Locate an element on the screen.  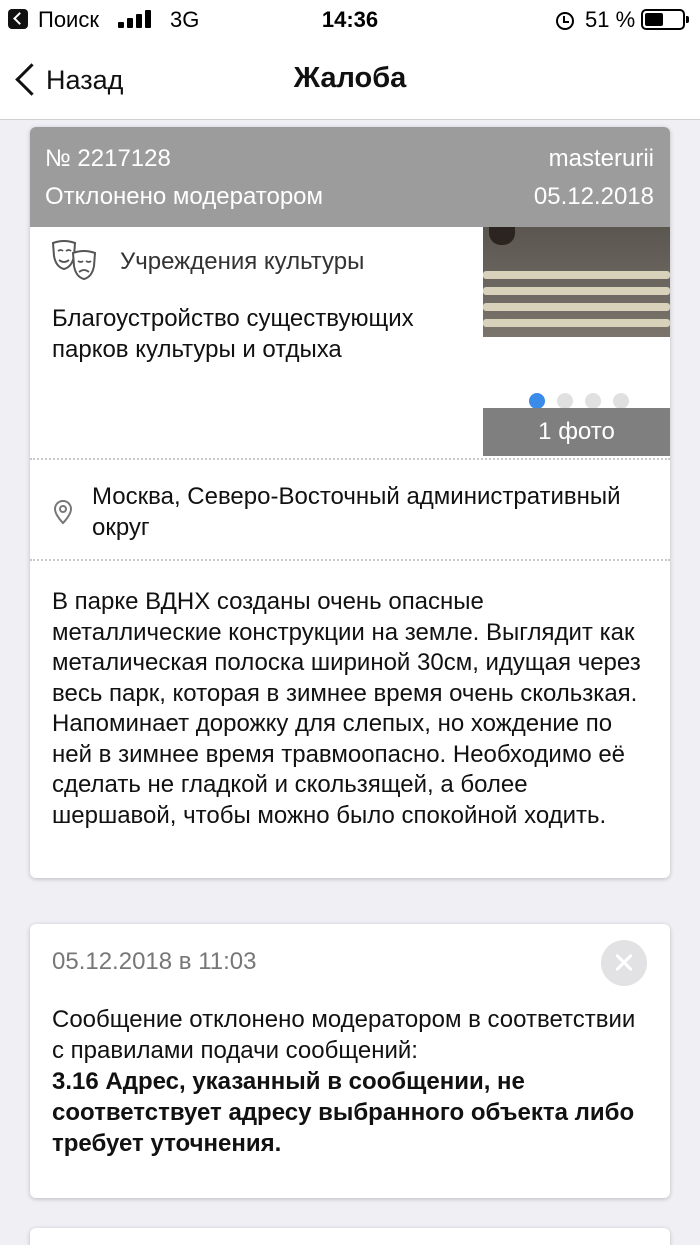
photo-pager-dots is located at coordinates (576, 401).